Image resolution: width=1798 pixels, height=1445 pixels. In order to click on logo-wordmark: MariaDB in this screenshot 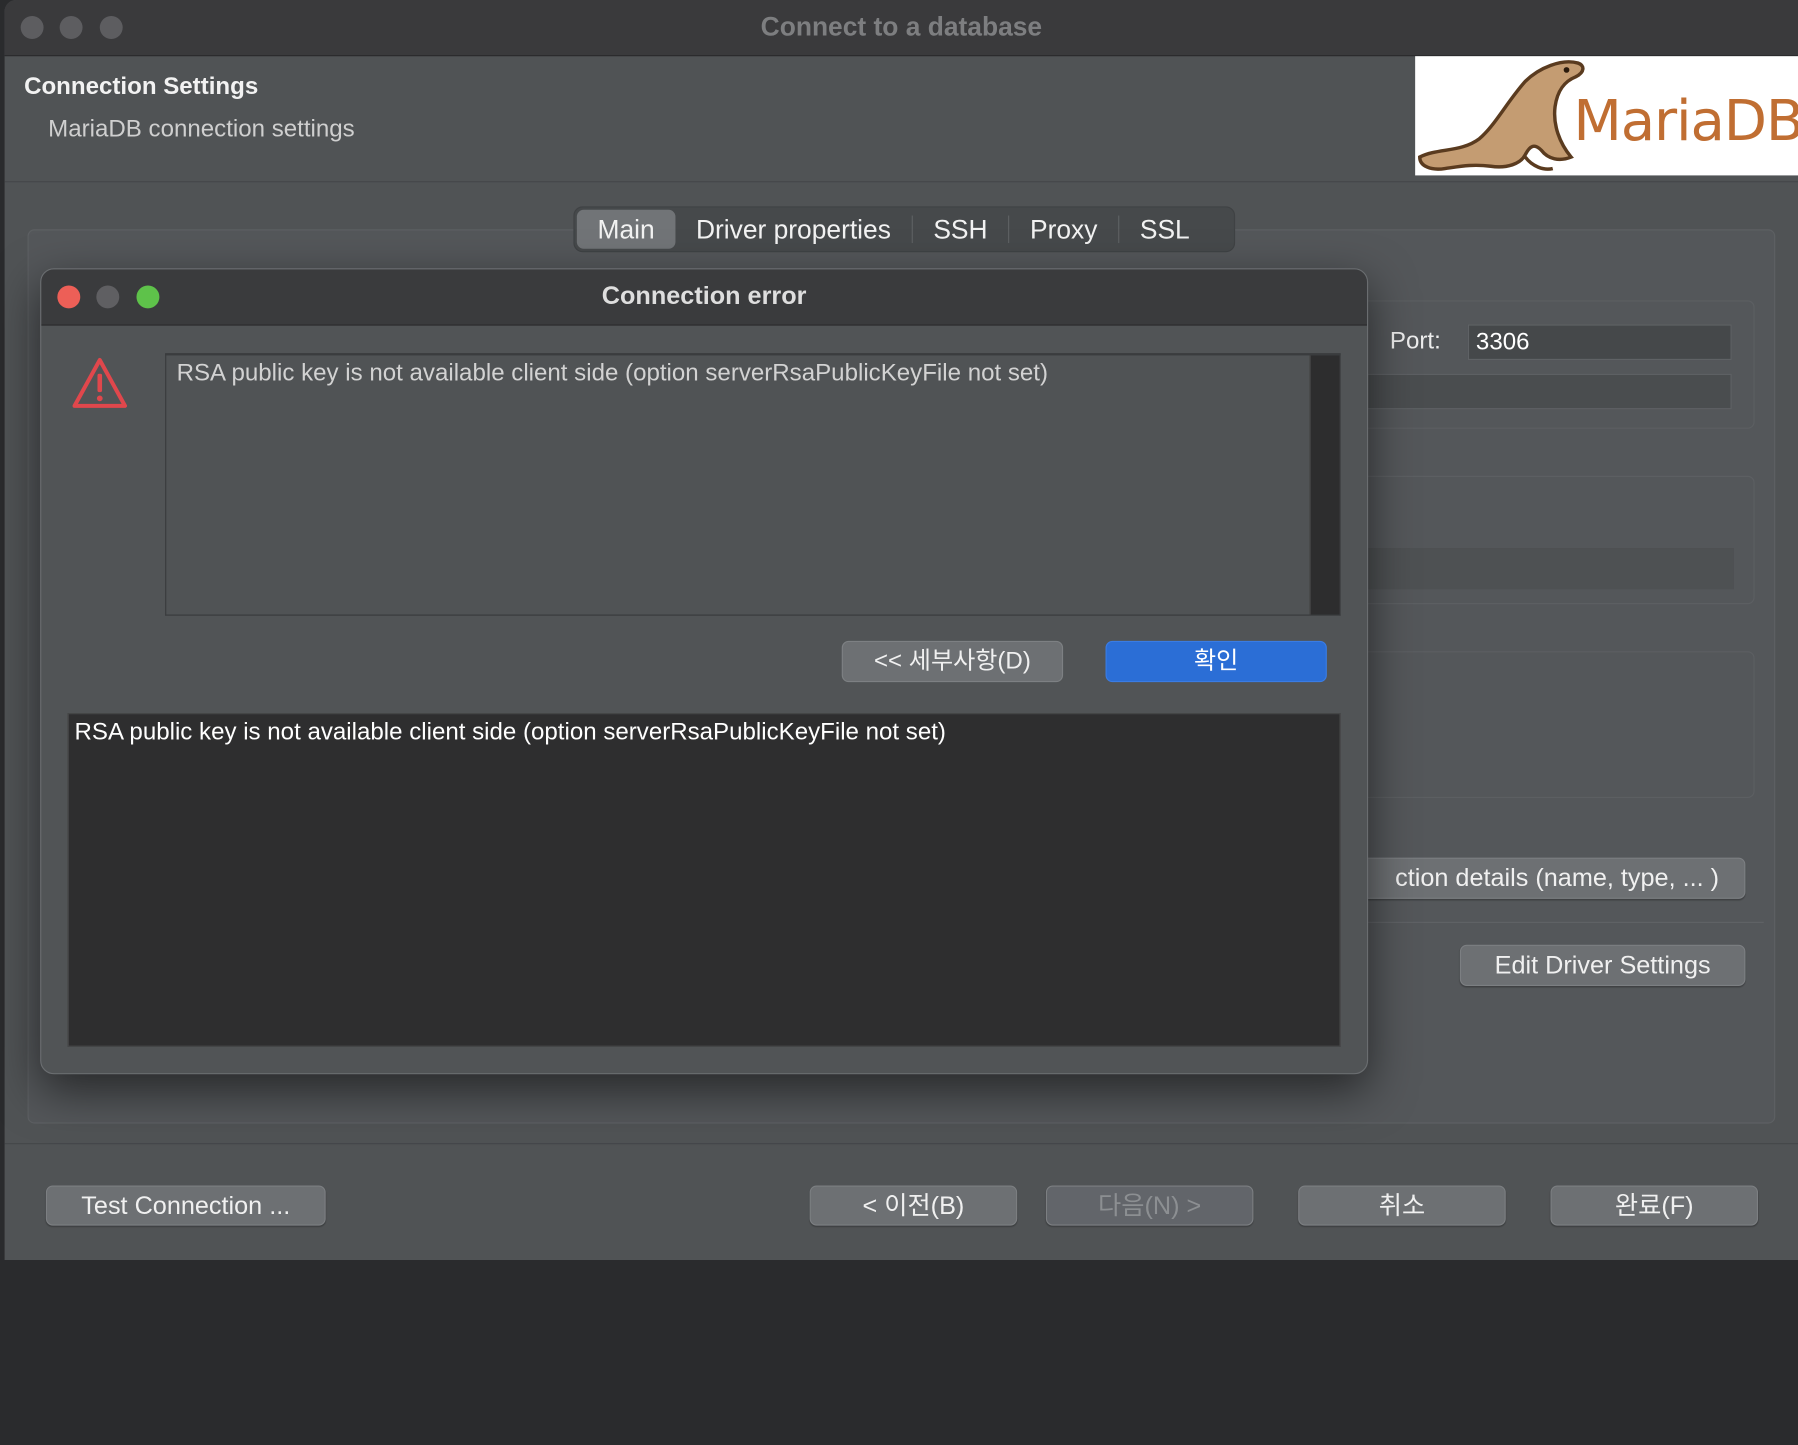, I will do `click(1685, 121)`.